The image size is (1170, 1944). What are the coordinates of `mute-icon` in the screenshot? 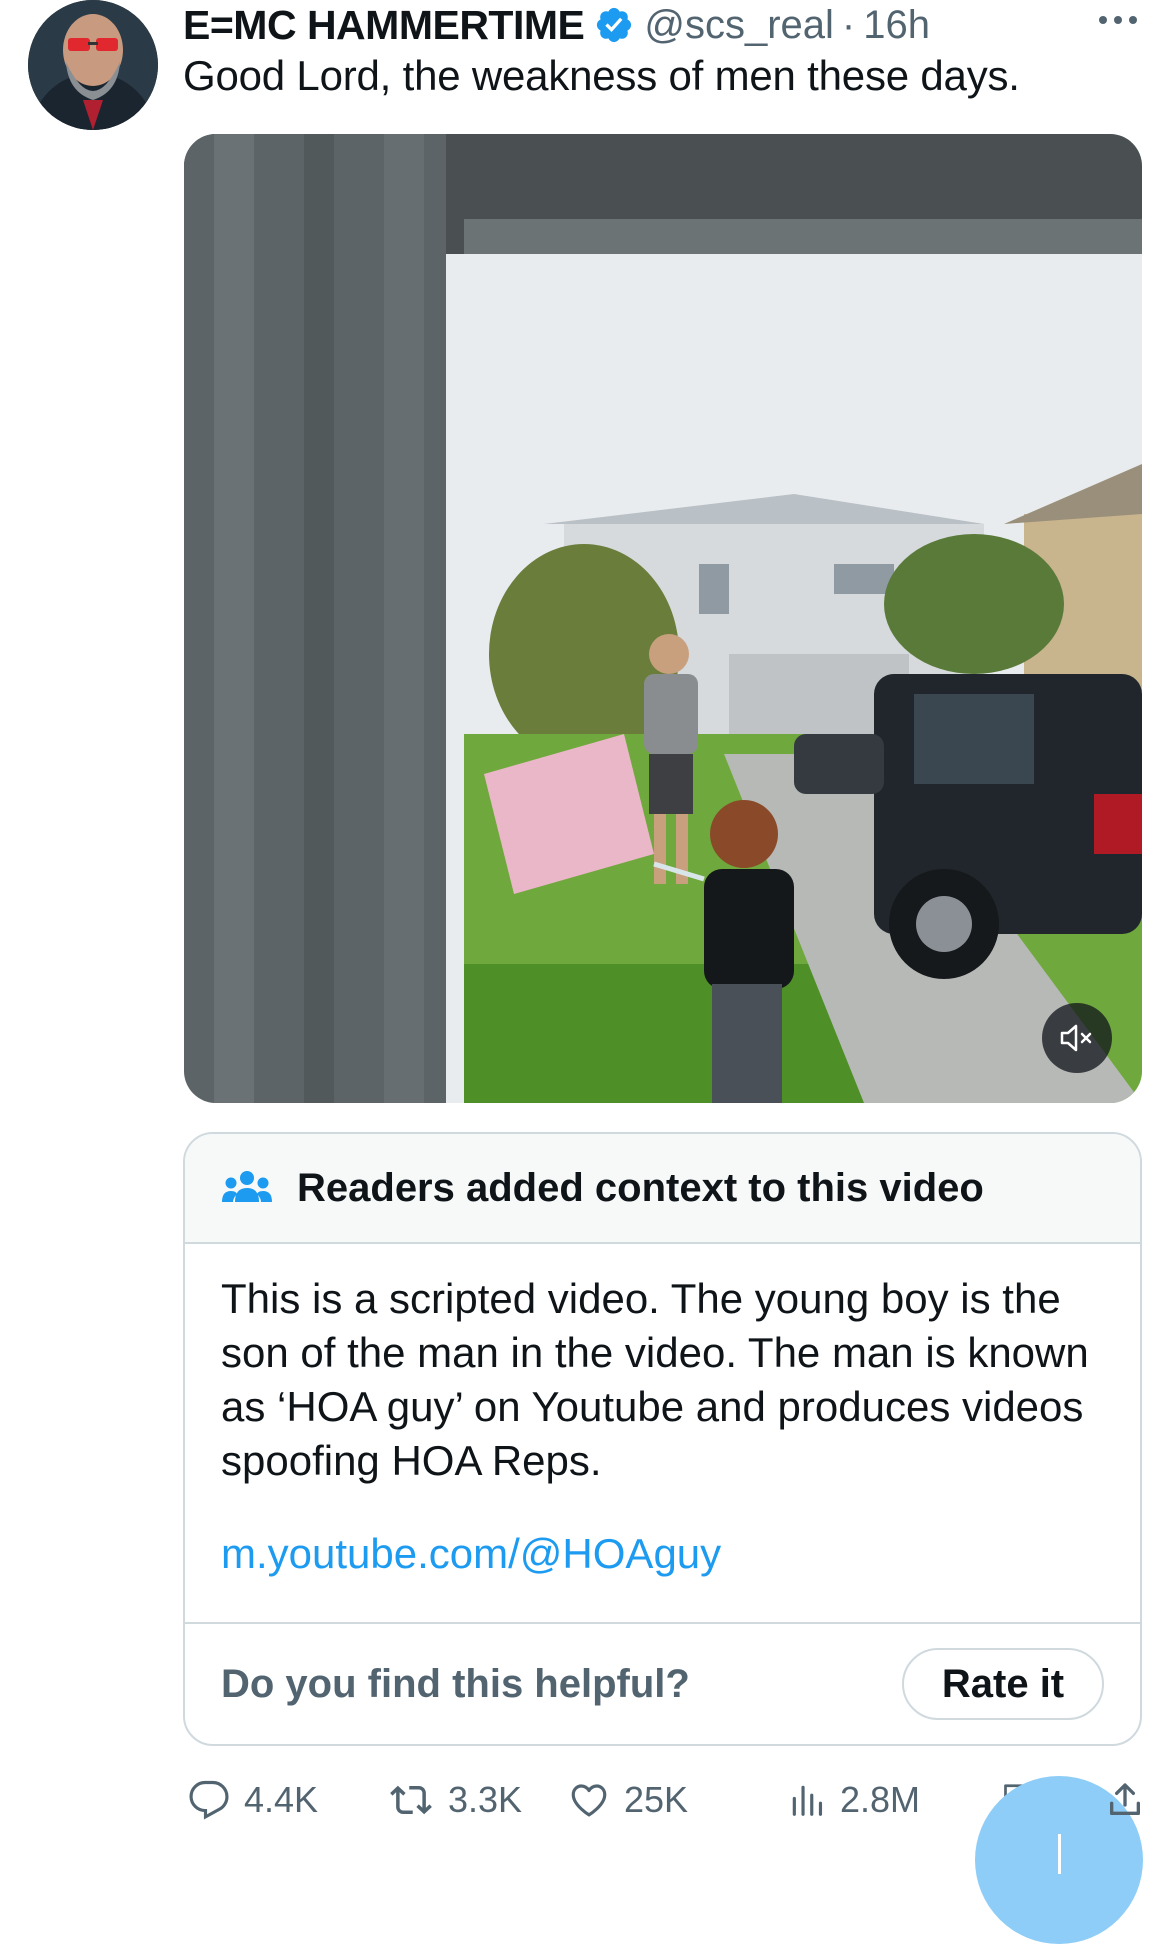 It's located at (1076, 1038).